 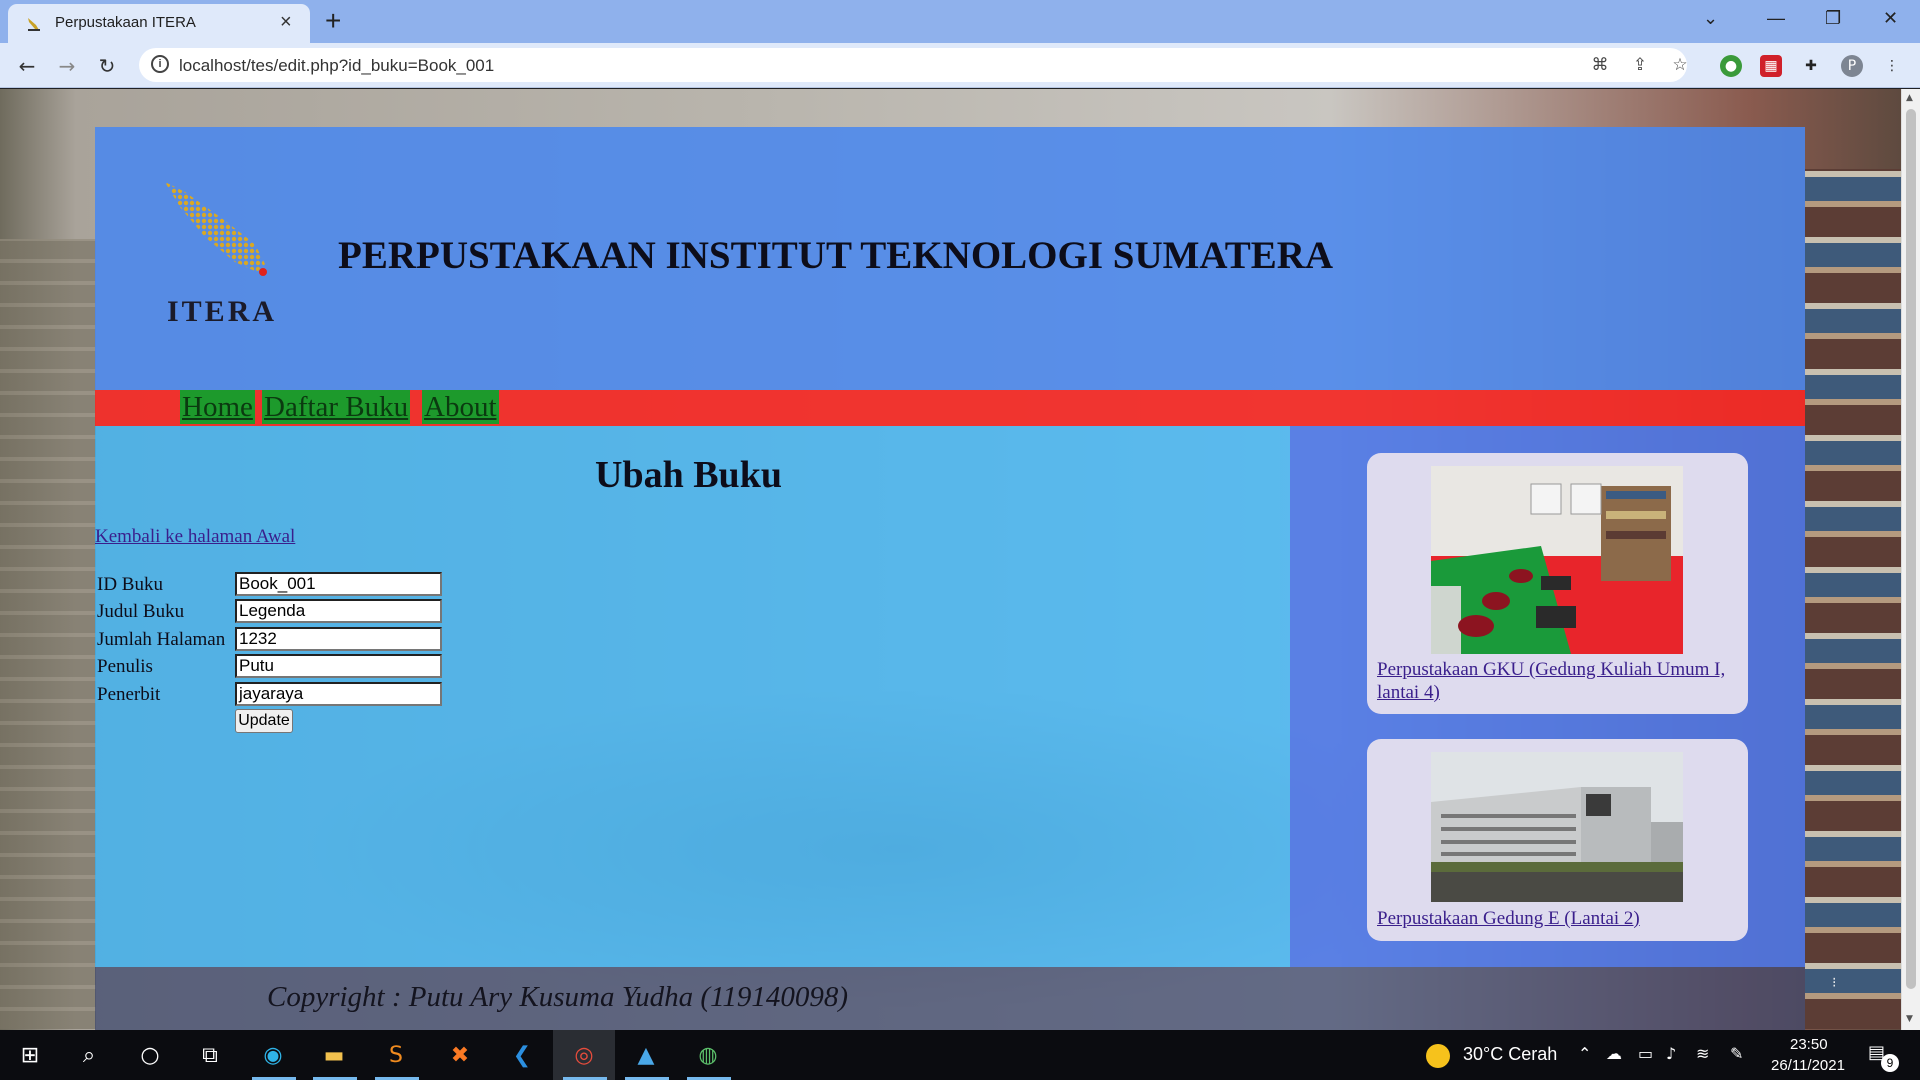 What do you see at coordinates (1852, 66) in the screenshot?
I see `profile-avatar: P` at bounding box center [1852, 66].